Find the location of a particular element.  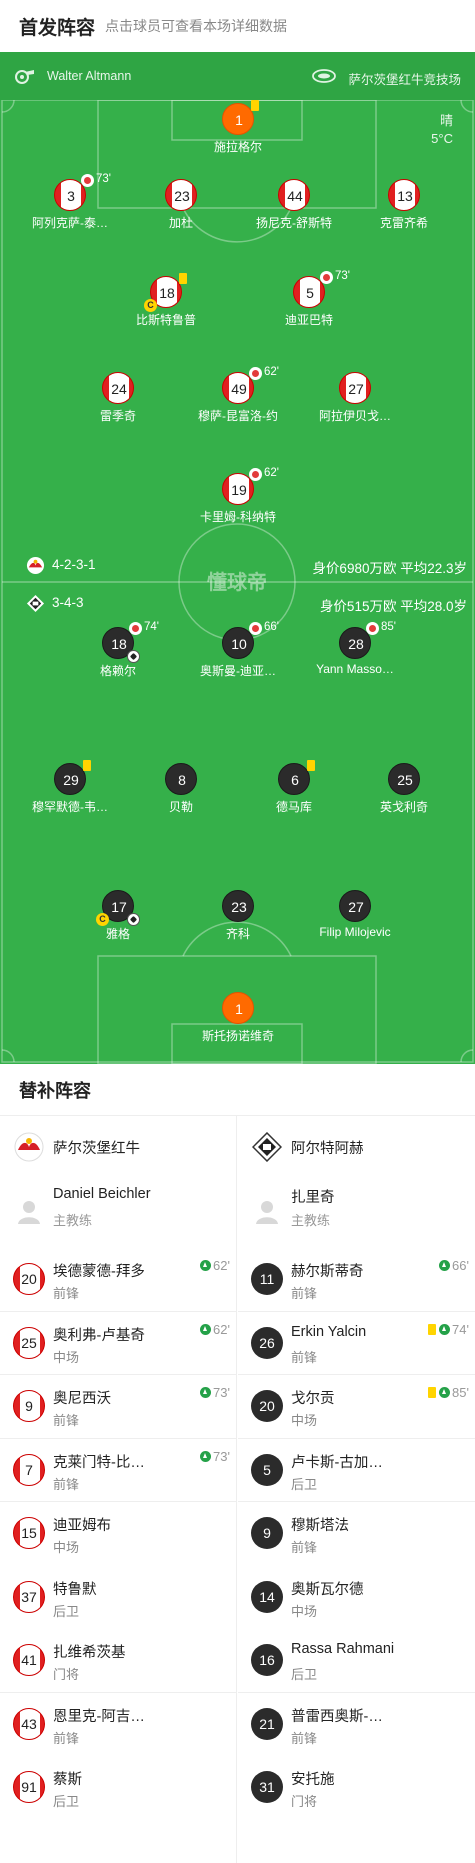

player-away-mid-2: 8 贝勒 is located at coordinates (181, 789).